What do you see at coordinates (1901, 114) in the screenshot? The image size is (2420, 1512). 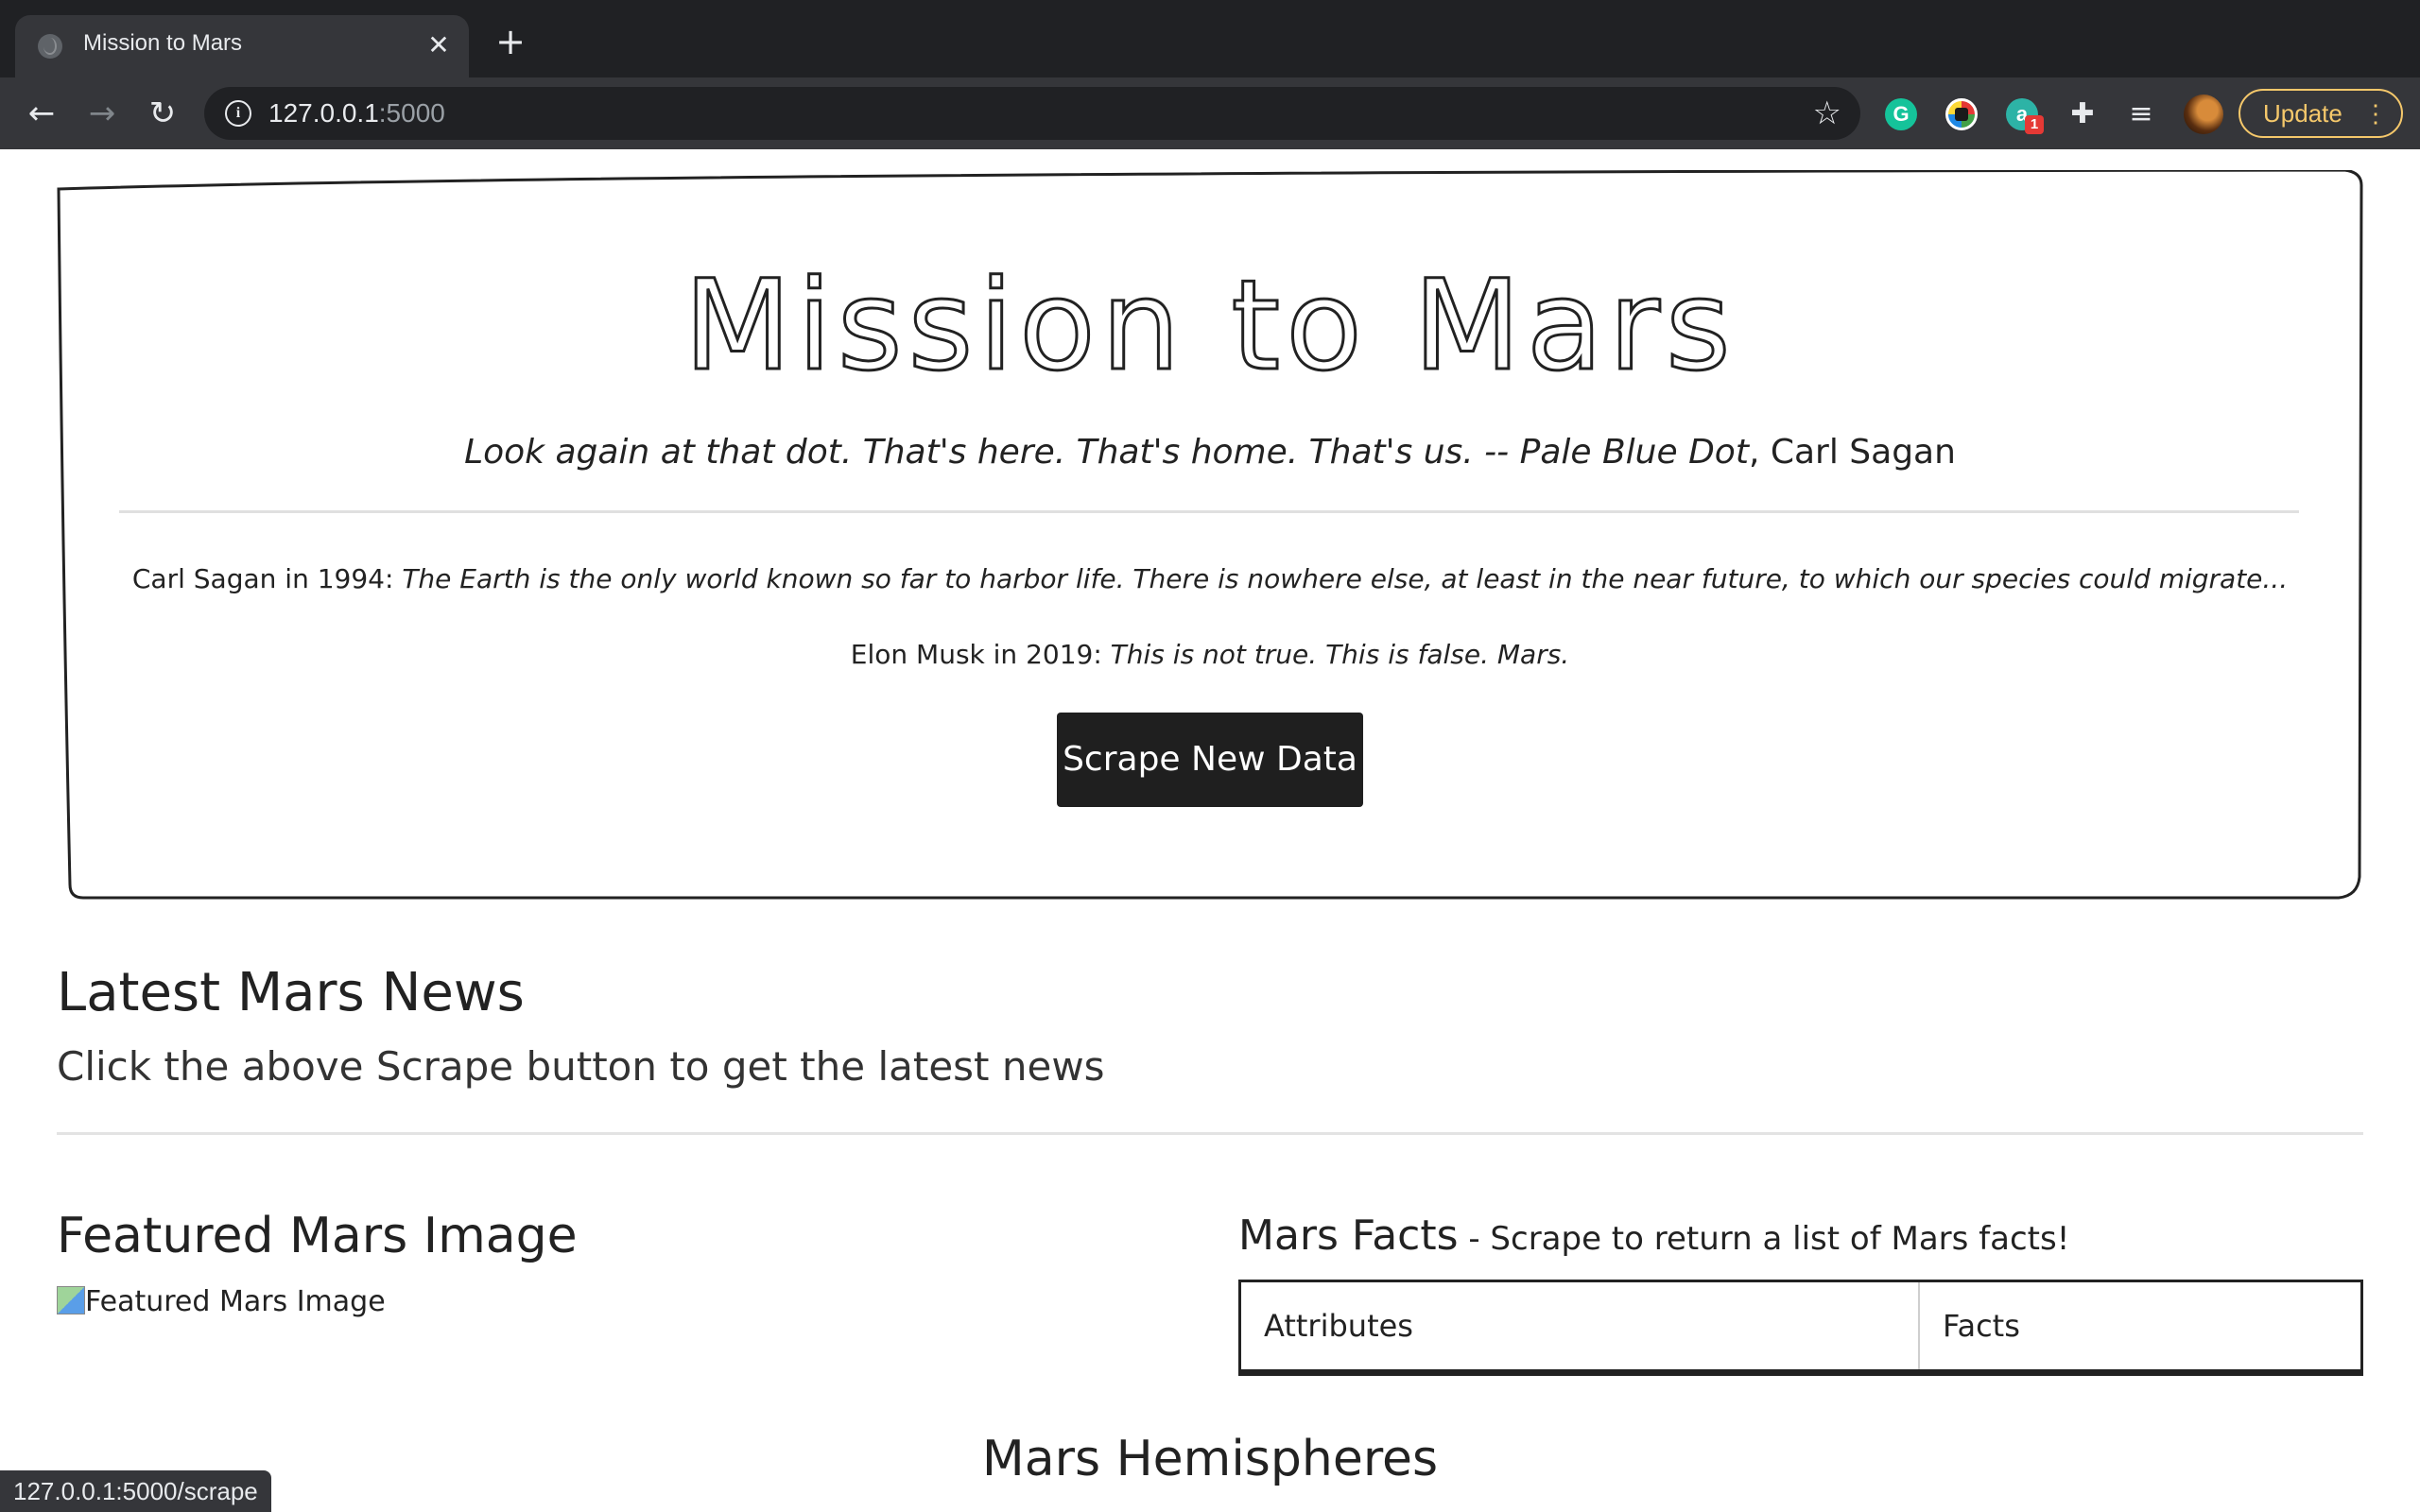 I see `grammarly-extension-icon: G` at bounding box center [1901, 114].